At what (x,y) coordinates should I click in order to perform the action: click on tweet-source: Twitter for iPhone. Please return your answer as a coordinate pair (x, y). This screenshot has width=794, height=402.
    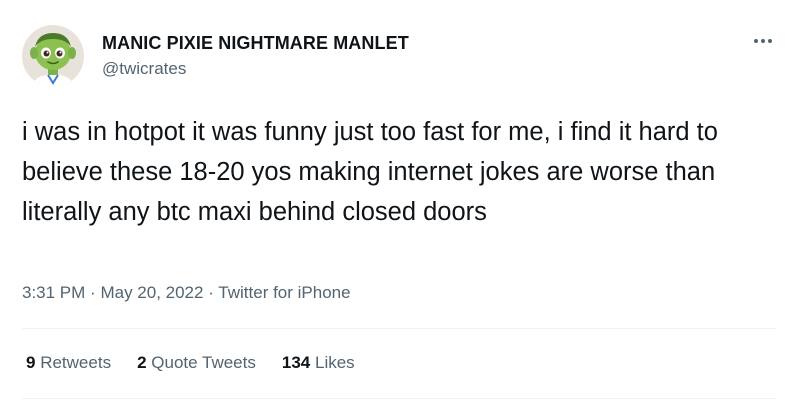
    Looking at the image, I should click on (284, 292).